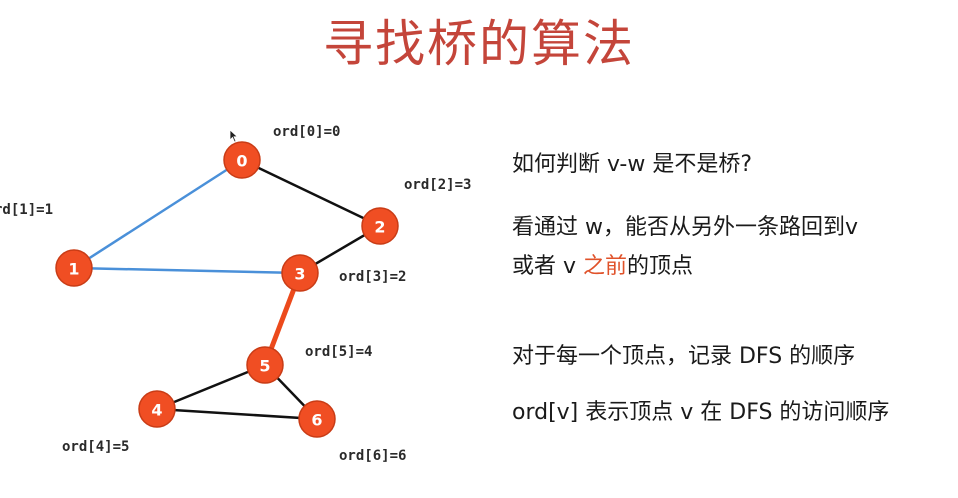 The width and height of the screenshot is (958, 498). I want to click on ord-label-6: ord[6]=6, so click(372, 456).